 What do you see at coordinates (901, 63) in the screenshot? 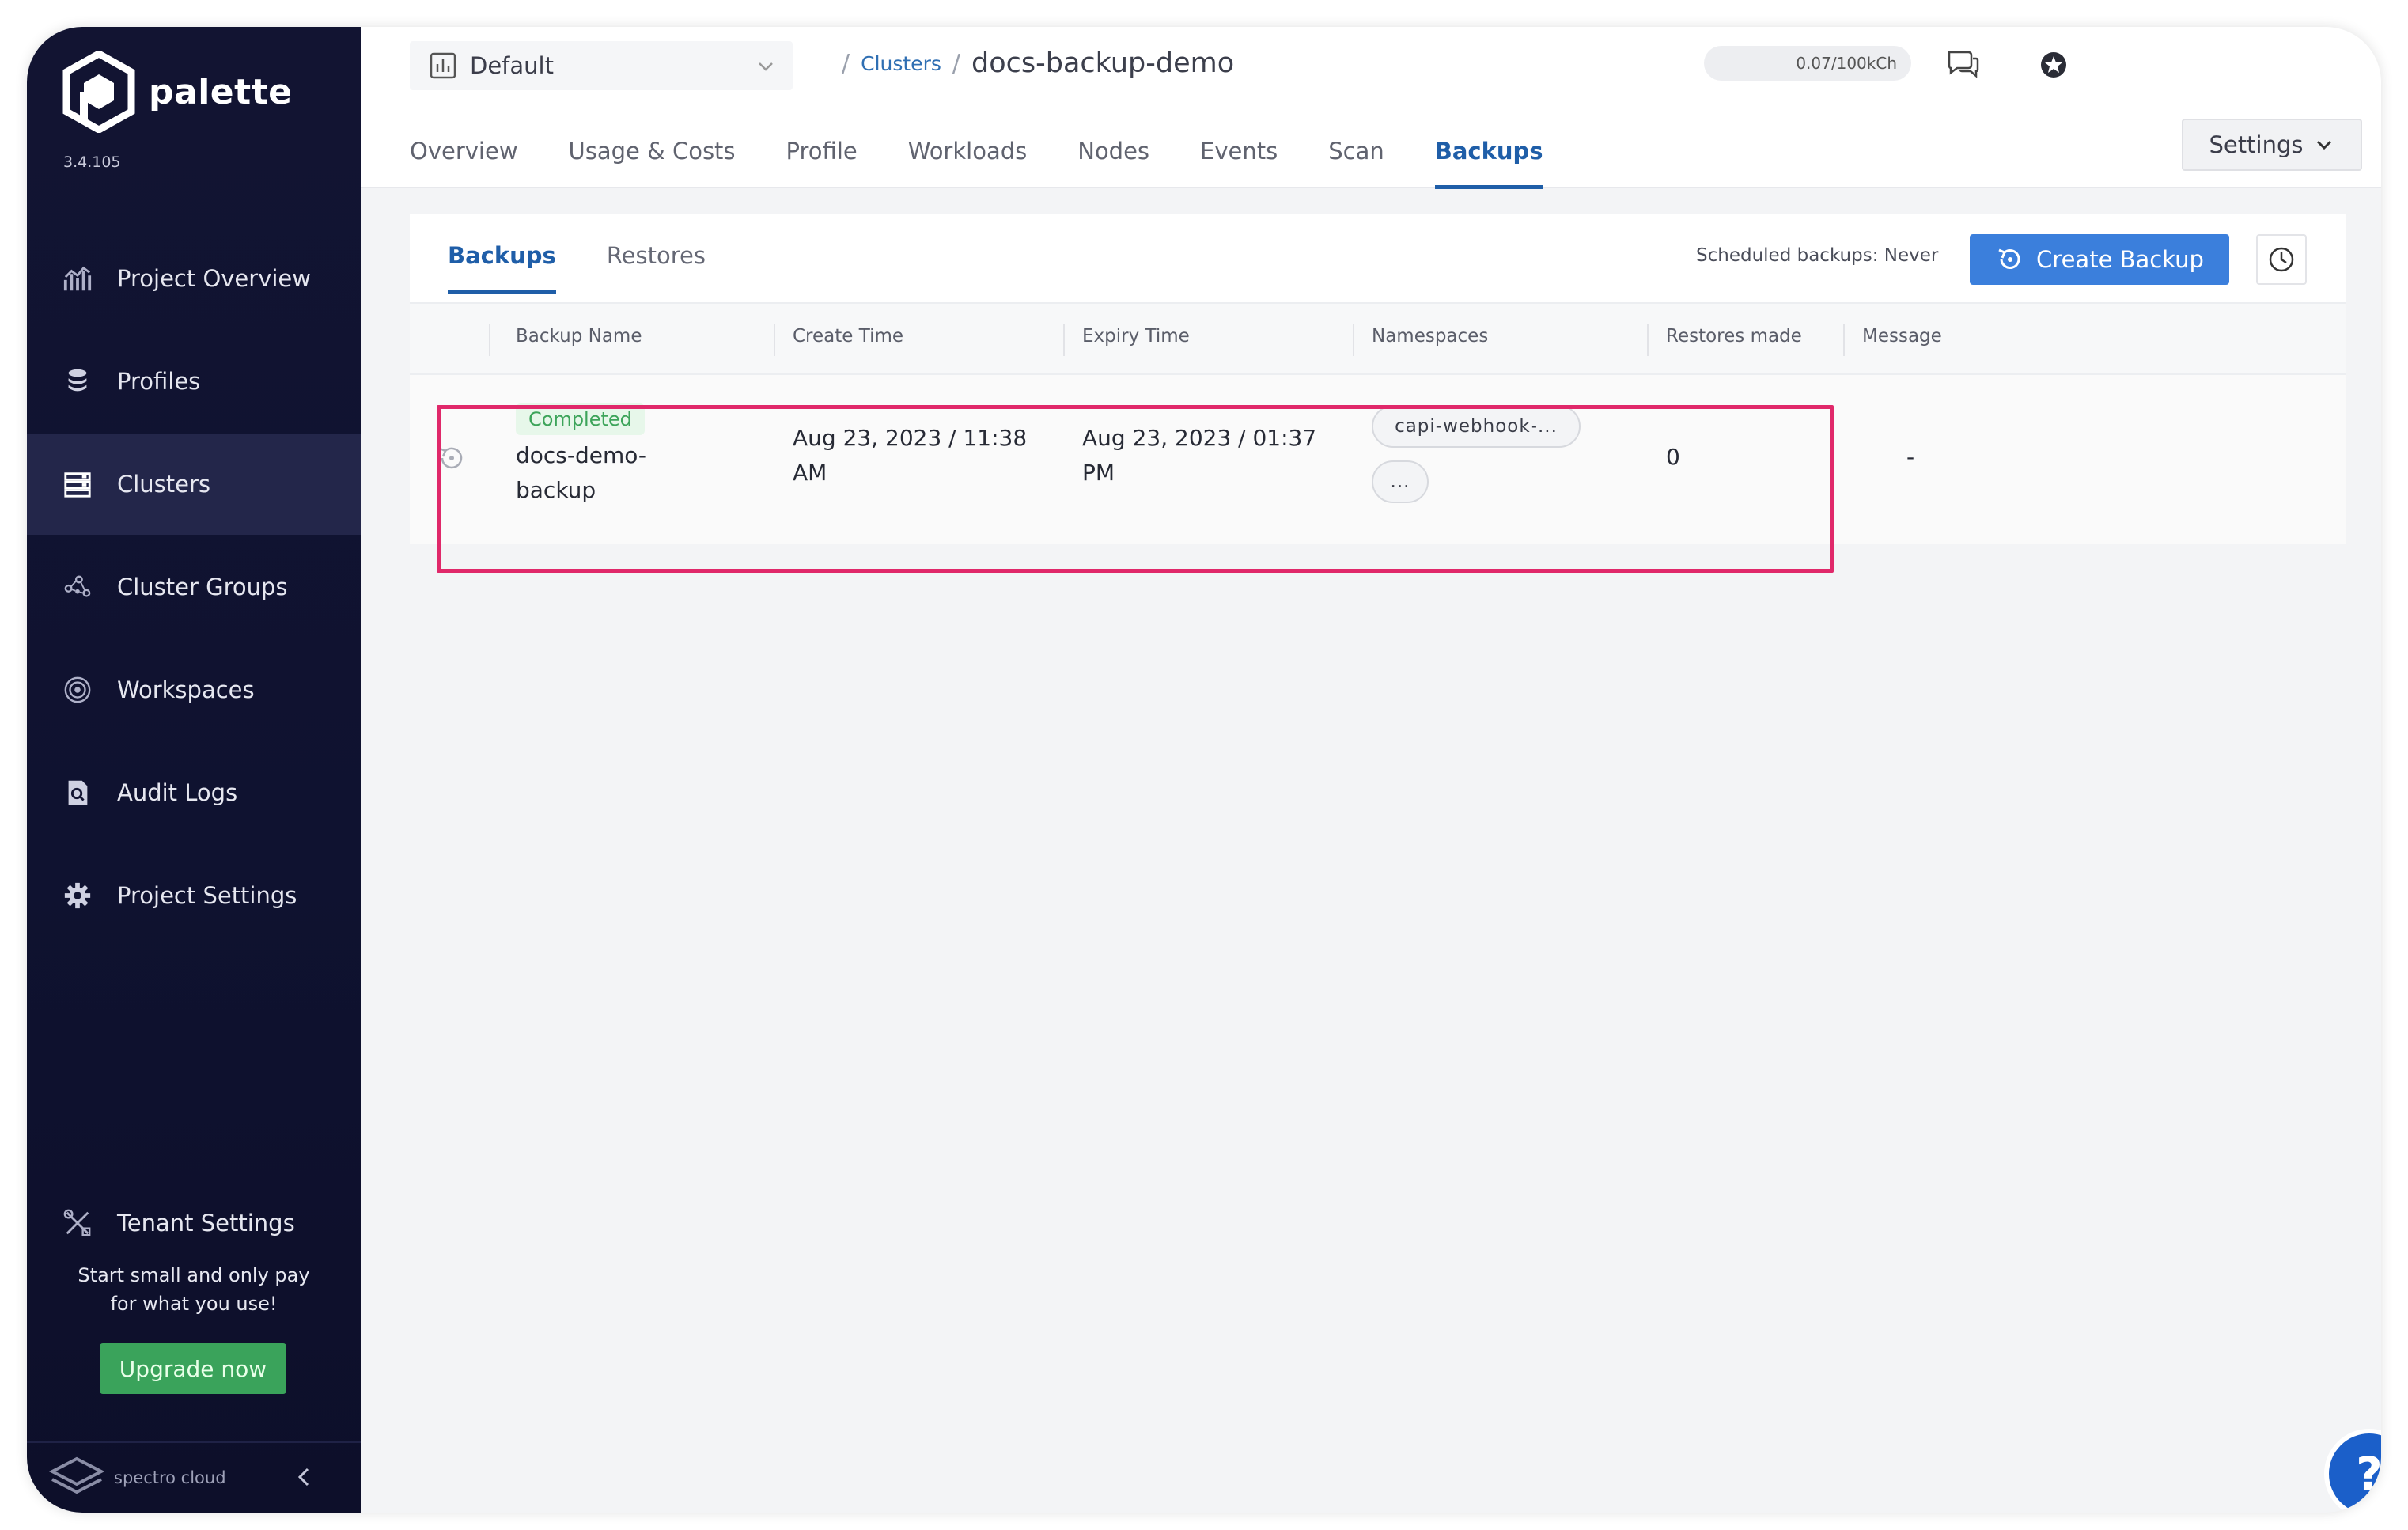
I see `breadcrumb-clusters-link: Clusters` at bounding box center [901, 63].